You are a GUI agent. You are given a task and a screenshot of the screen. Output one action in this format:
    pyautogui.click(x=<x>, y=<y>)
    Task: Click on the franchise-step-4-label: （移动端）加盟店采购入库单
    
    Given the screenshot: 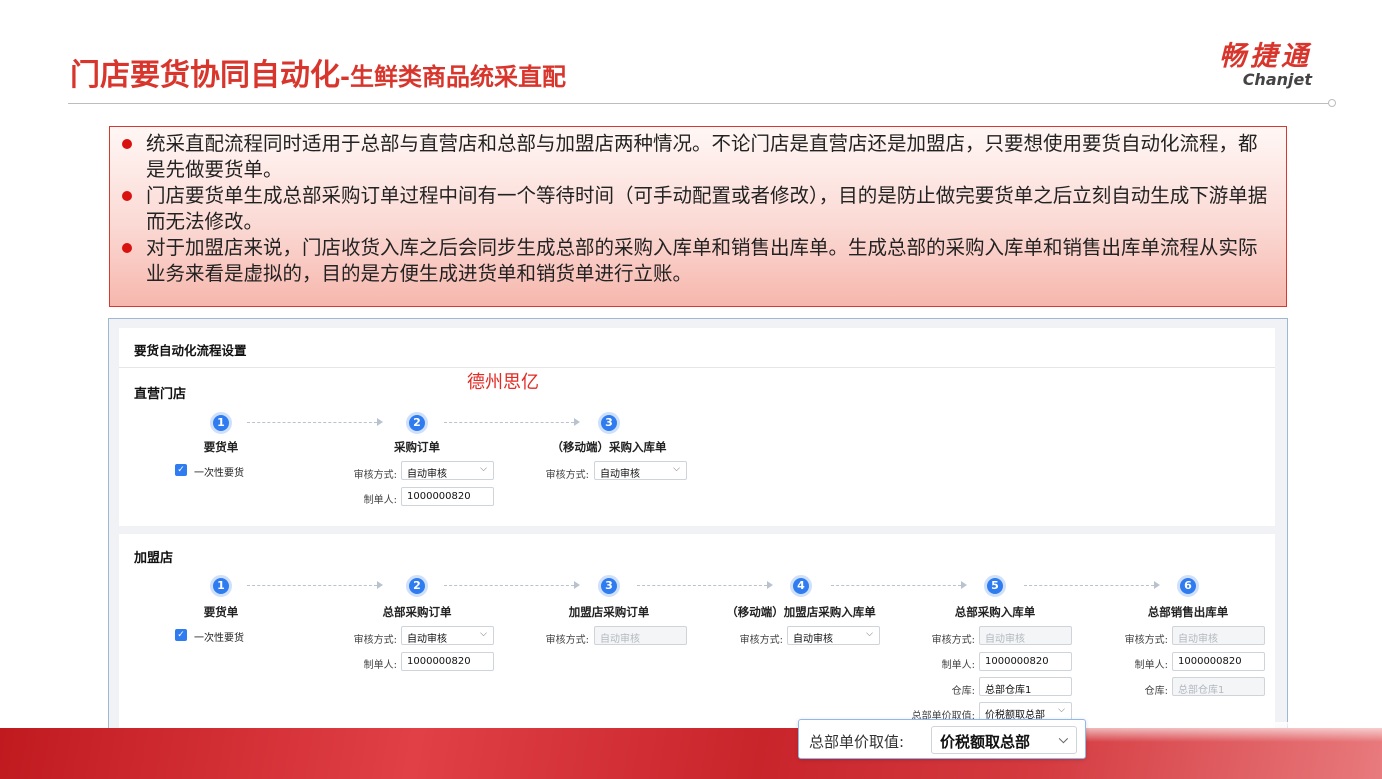 What is the action you would take?
    pyautogui.click(x=801, y=612)
    